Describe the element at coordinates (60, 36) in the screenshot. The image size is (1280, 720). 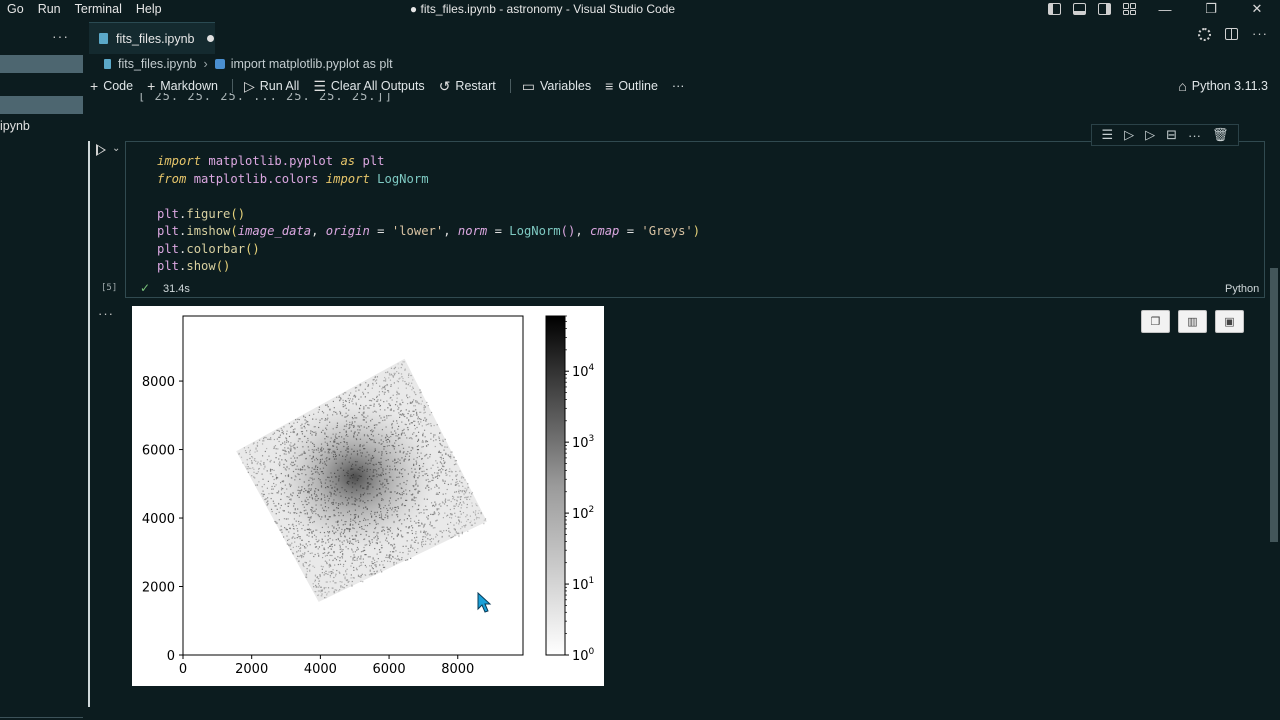
I see `sidebar-more-icon: ···` at that location.